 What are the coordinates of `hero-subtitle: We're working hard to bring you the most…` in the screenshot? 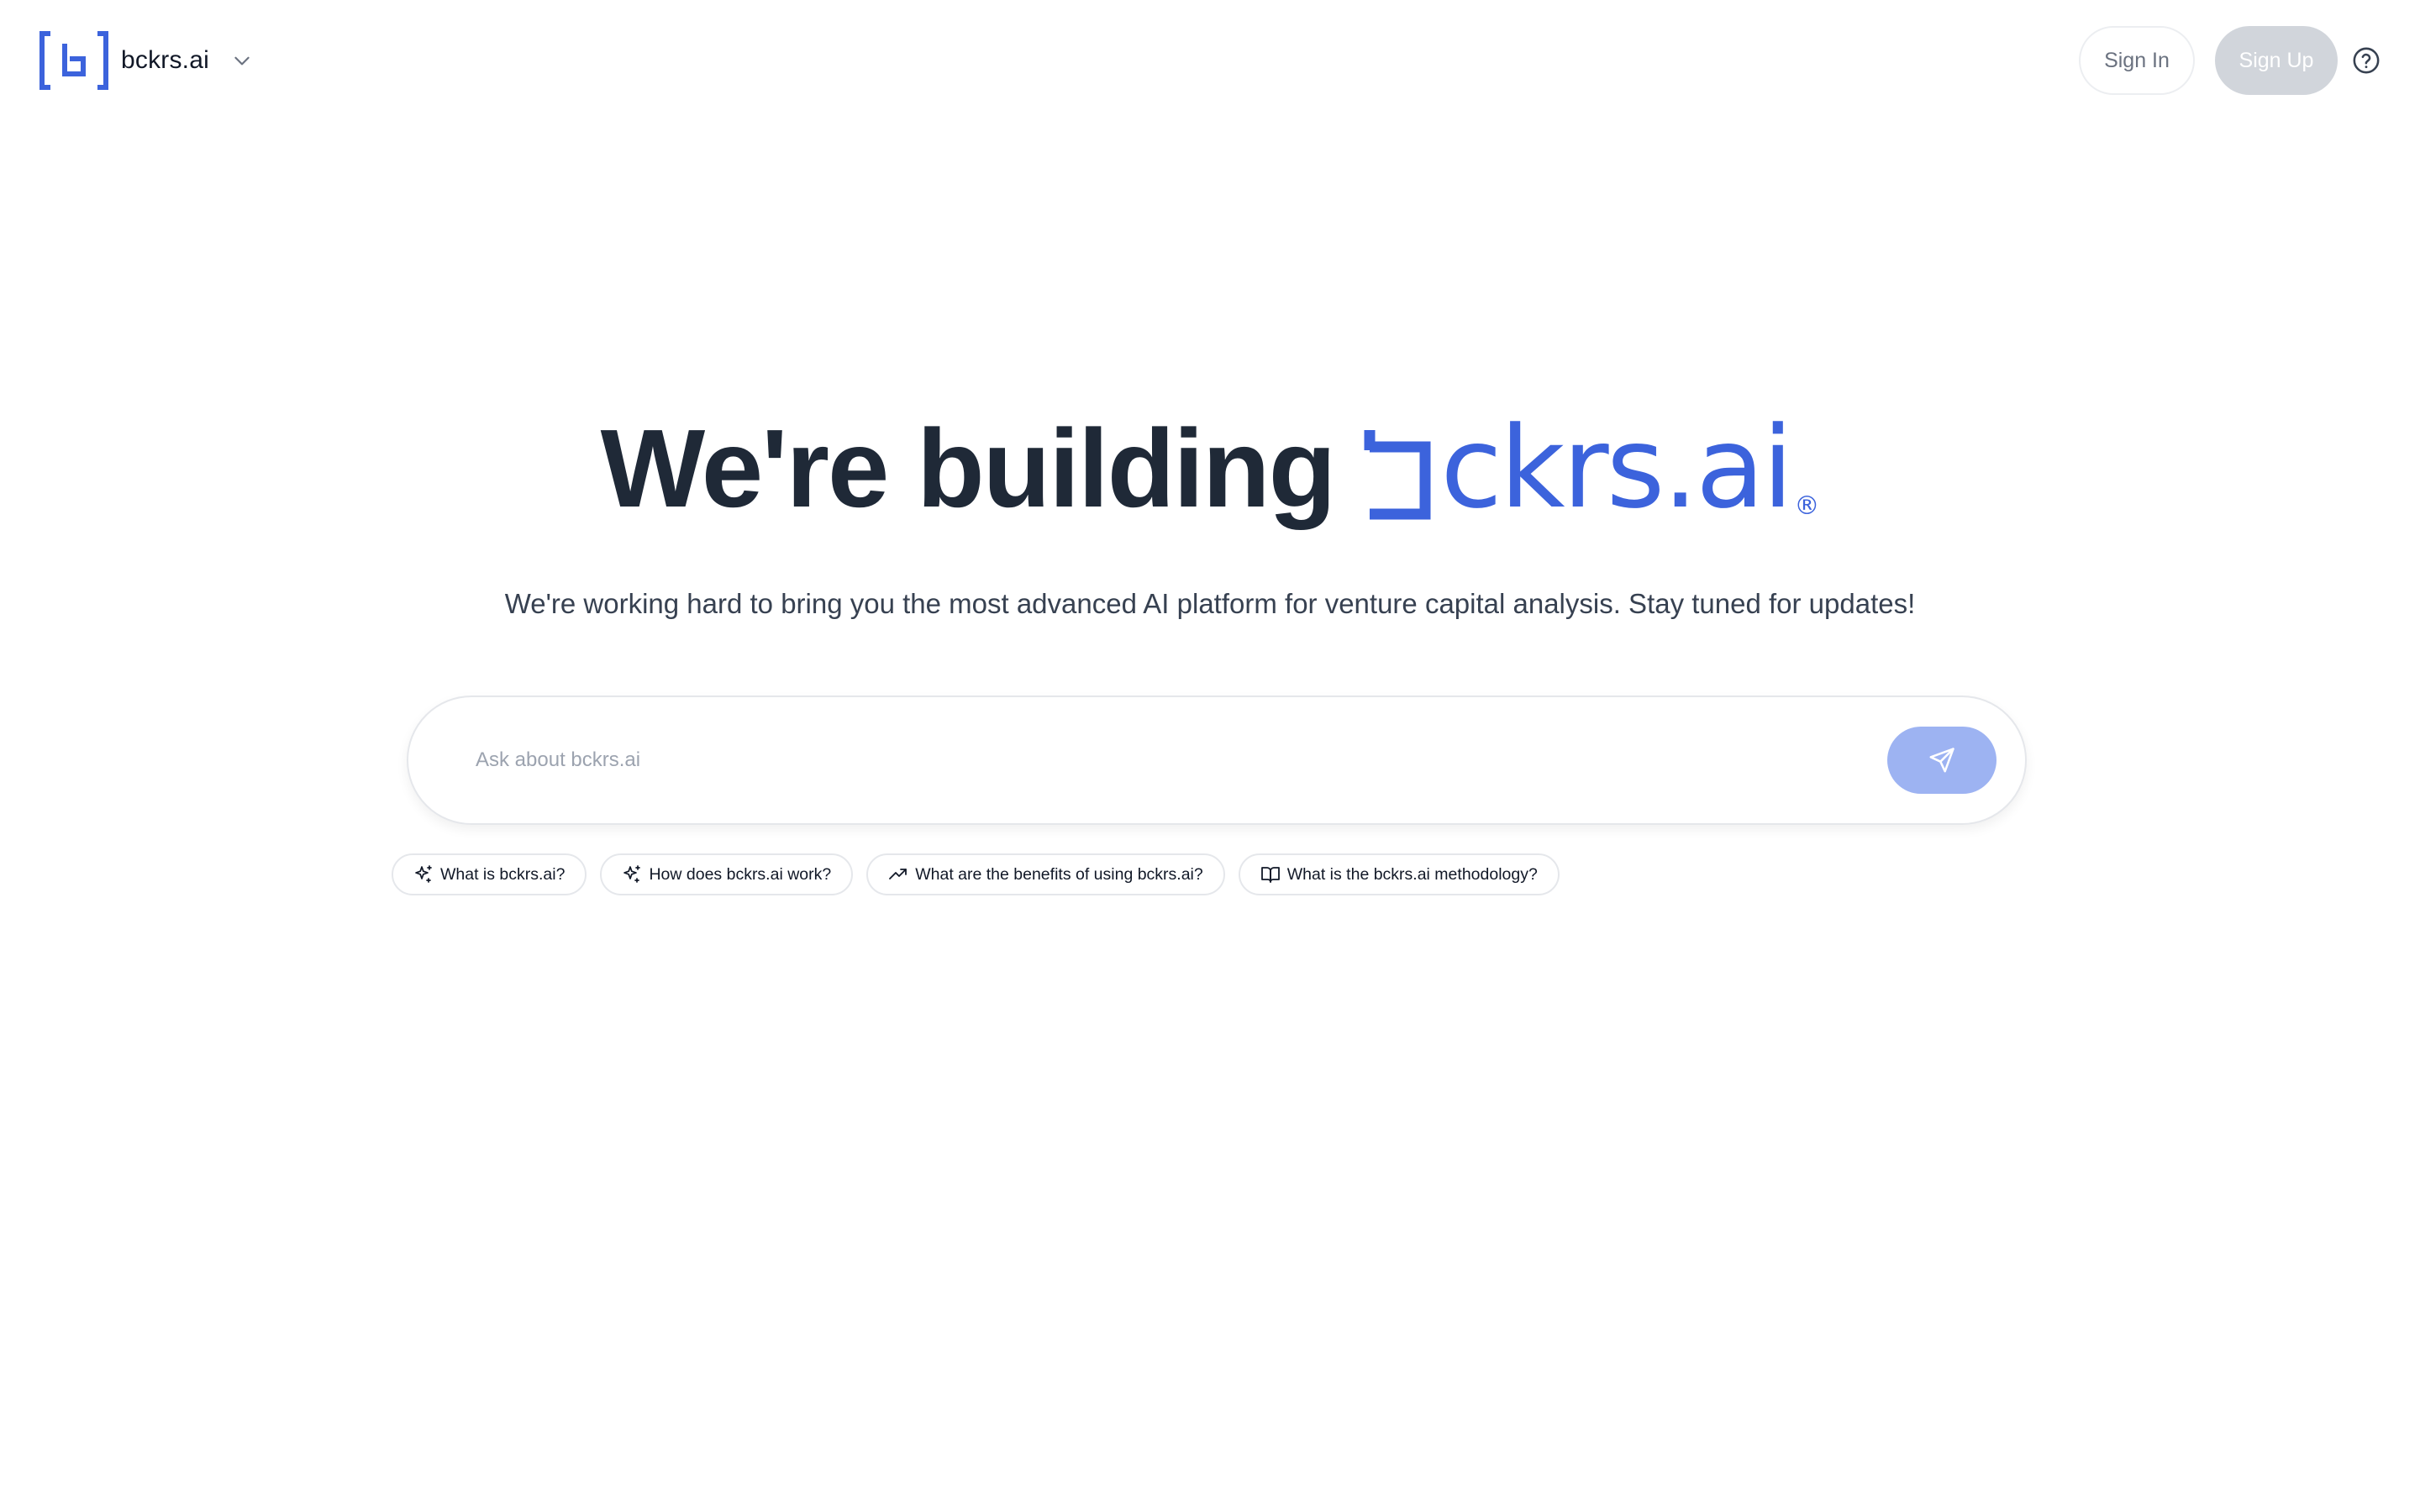 It's located at (1210, 603).